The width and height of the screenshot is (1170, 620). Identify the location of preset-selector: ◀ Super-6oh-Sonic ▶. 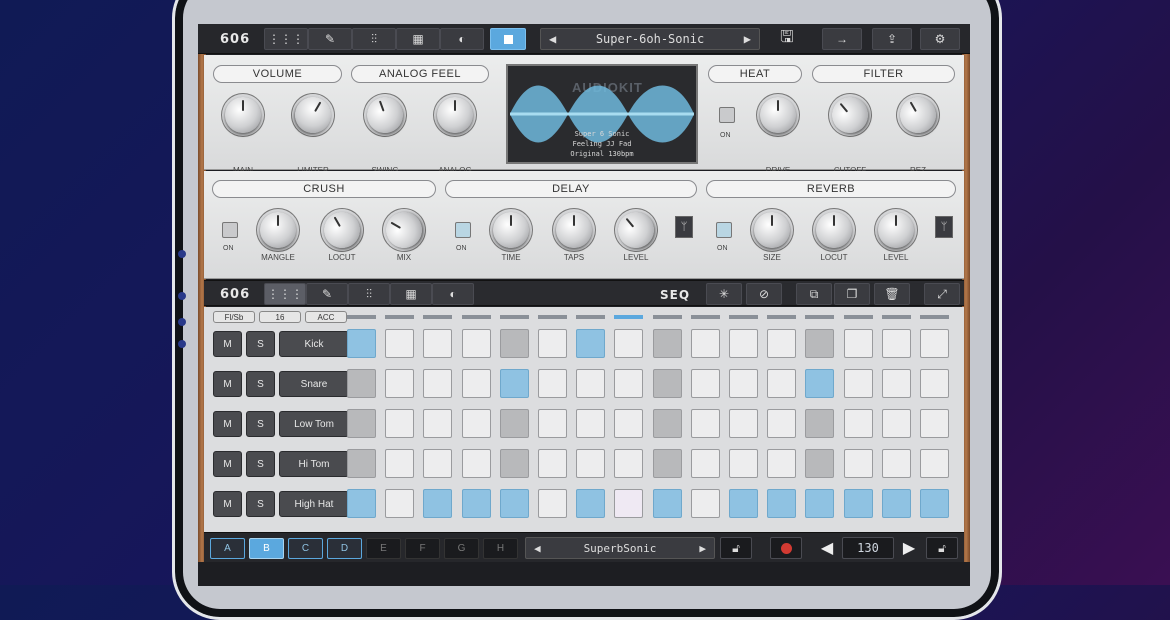
(650, 39).